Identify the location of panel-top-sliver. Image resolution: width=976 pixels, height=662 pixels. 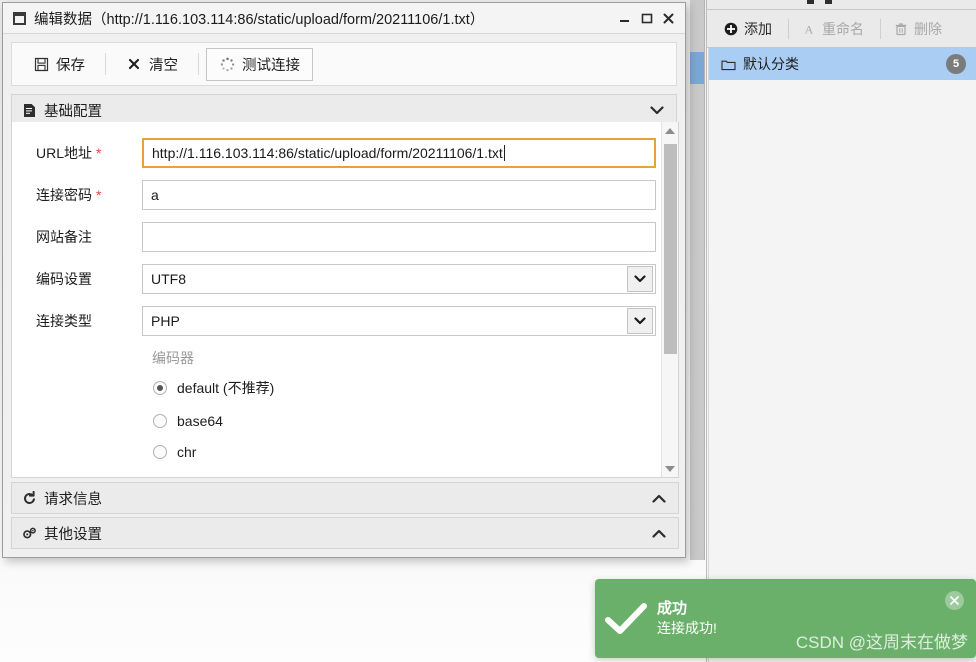
(841, 5).